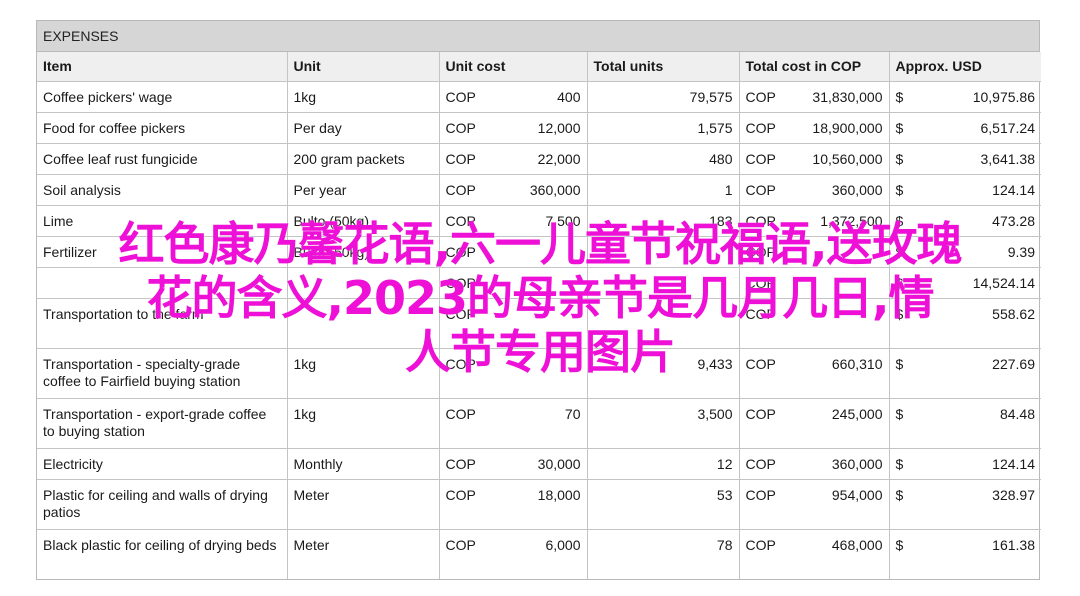 Image resolution: width=1080 pixels, height=596 pixels. What do you see at coordinates (663, 67) in the screenshot?
I see `column-header-total-units: Total units` at bounding box center [663, 67].